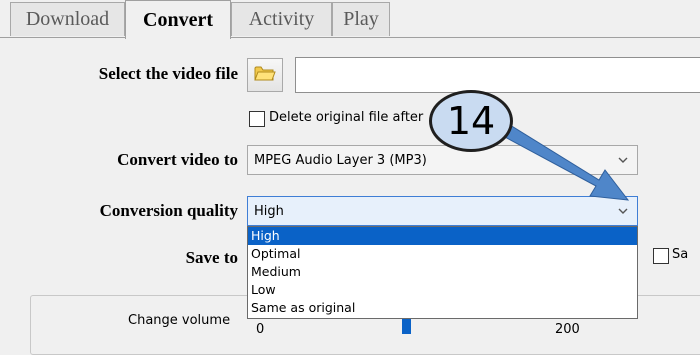  I want to click on save-to-label: Save to, so click(211, 257).